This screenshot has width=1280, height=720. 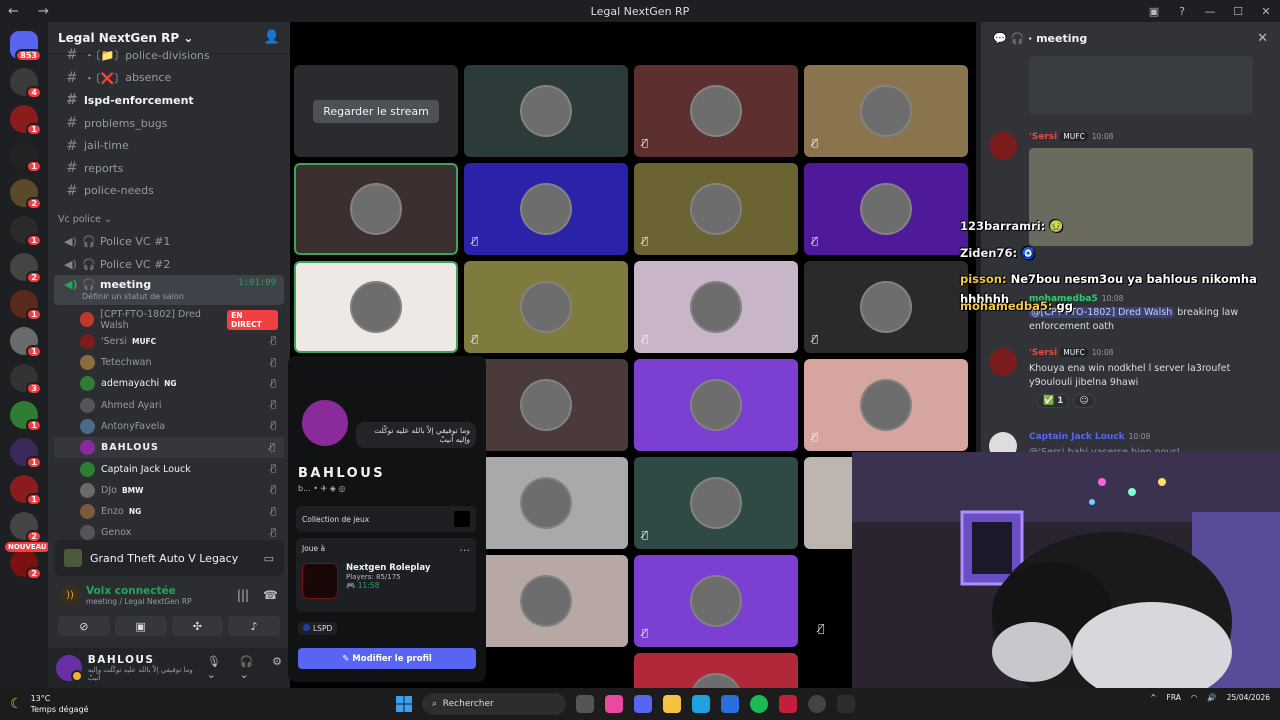 I want to click on windows-start-icon, so click(x=404, y=704).